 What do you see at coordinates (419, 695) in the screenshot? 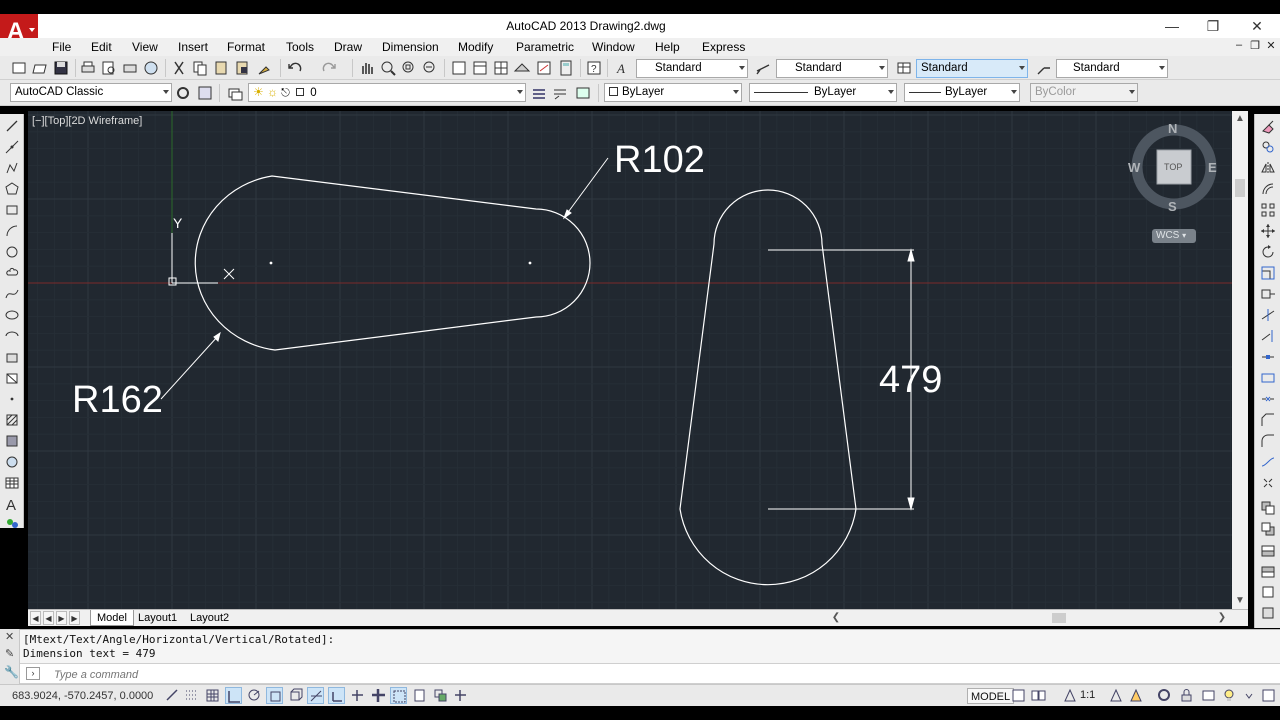
I see `quick-properties-icon` at bounding box center [419, 695].